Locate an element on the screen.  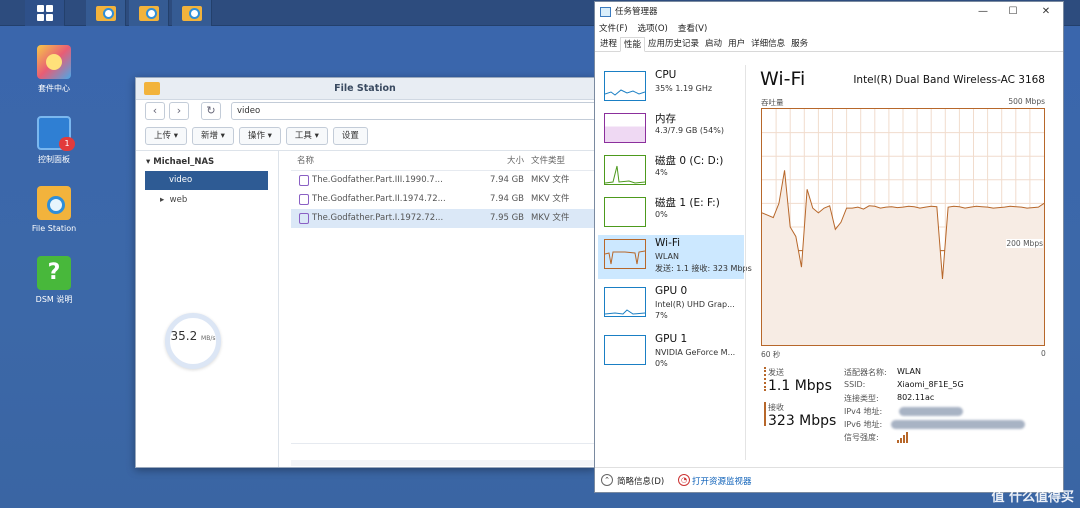
gpu1-mini-graph is located at coordinates (625, 350).